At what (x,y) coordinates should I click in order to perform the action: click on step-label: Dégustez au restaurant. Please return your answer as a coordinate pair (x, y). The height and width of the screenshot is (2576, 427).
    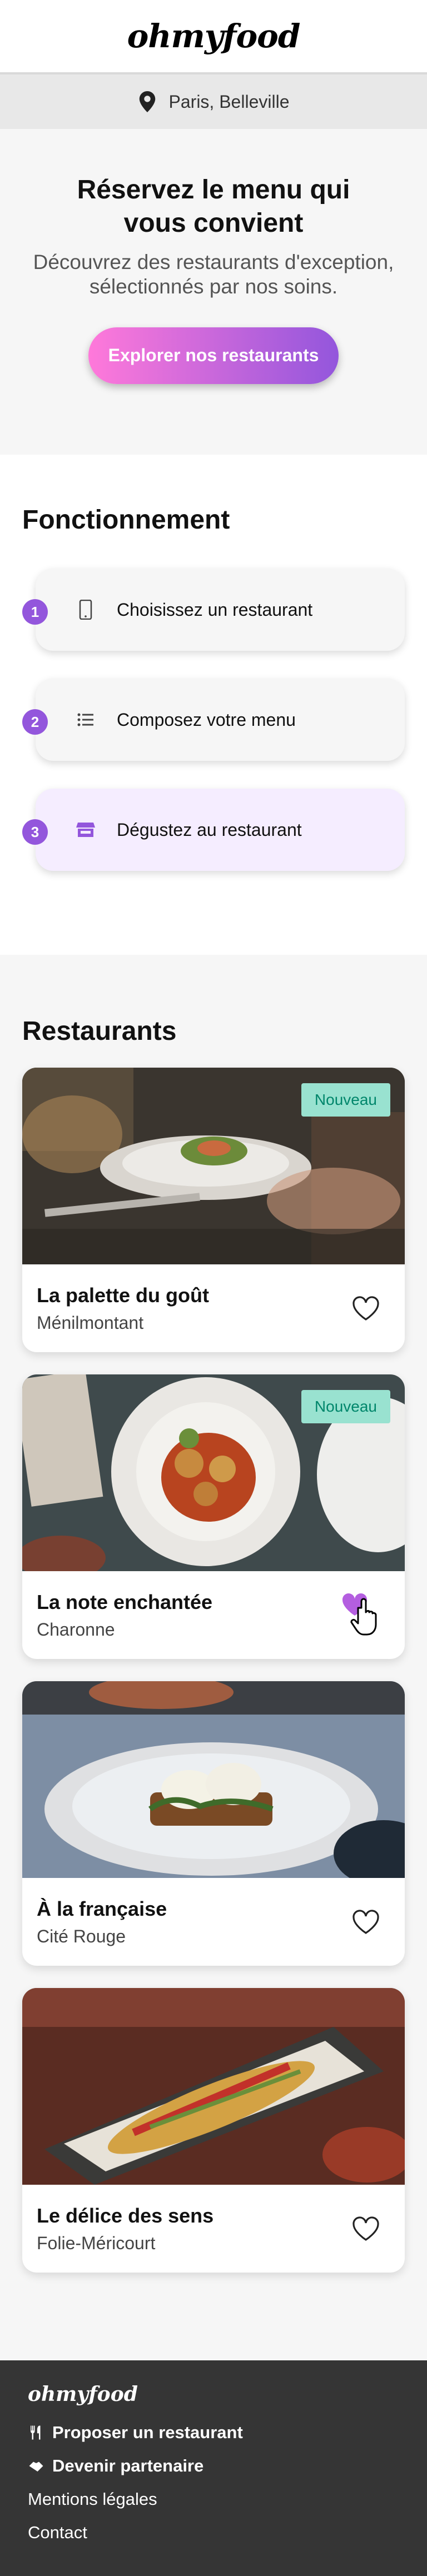
    Looking at the image, I should click on (209, 829).